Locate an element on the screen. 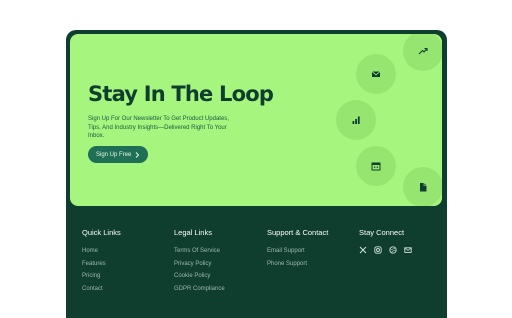 Image resolution: width=512 pixels, height=318 pixels. chevron-right-icon is located at coordinates (138, 154).